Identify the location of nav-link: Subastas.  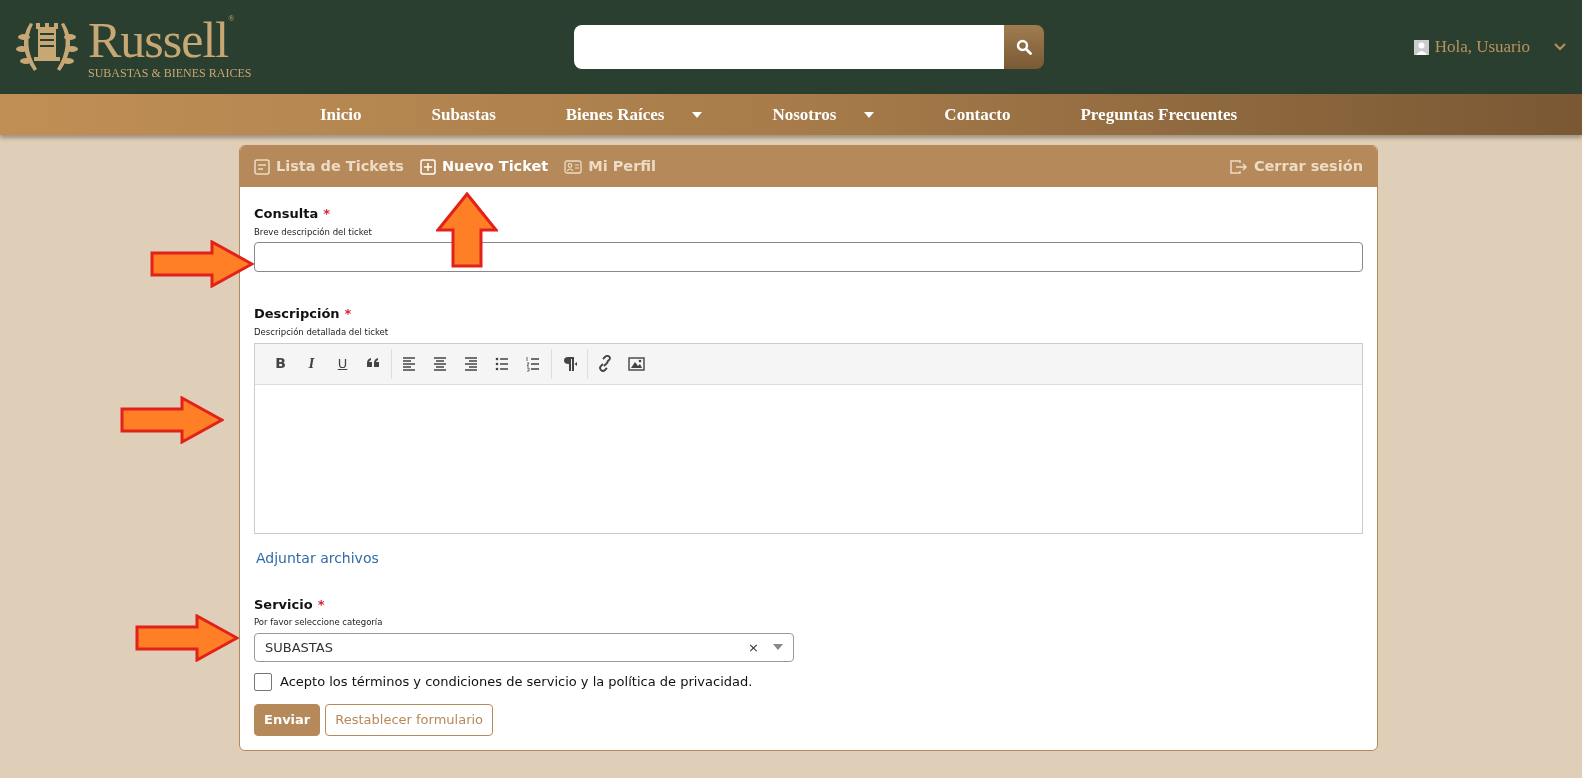
(463, 114).